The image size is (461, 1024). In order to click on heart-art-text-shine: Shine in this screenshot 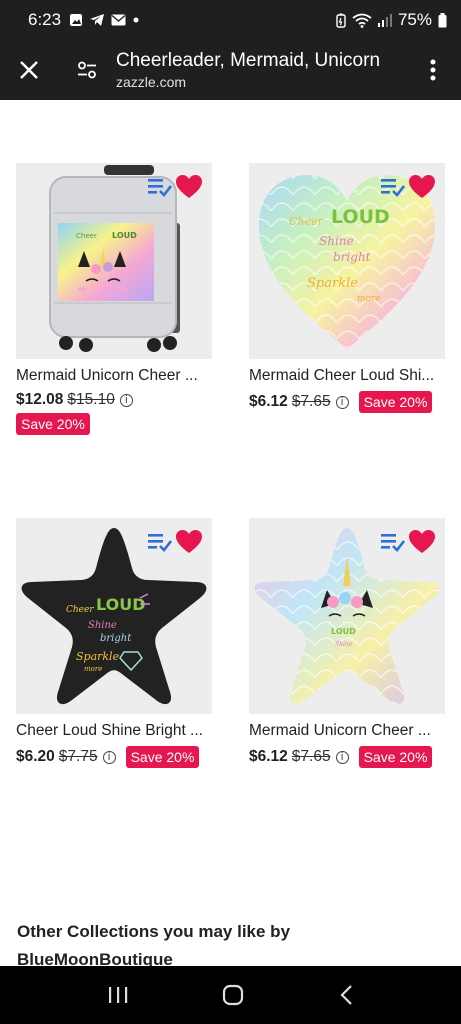, I will do `click(336, 241)`.